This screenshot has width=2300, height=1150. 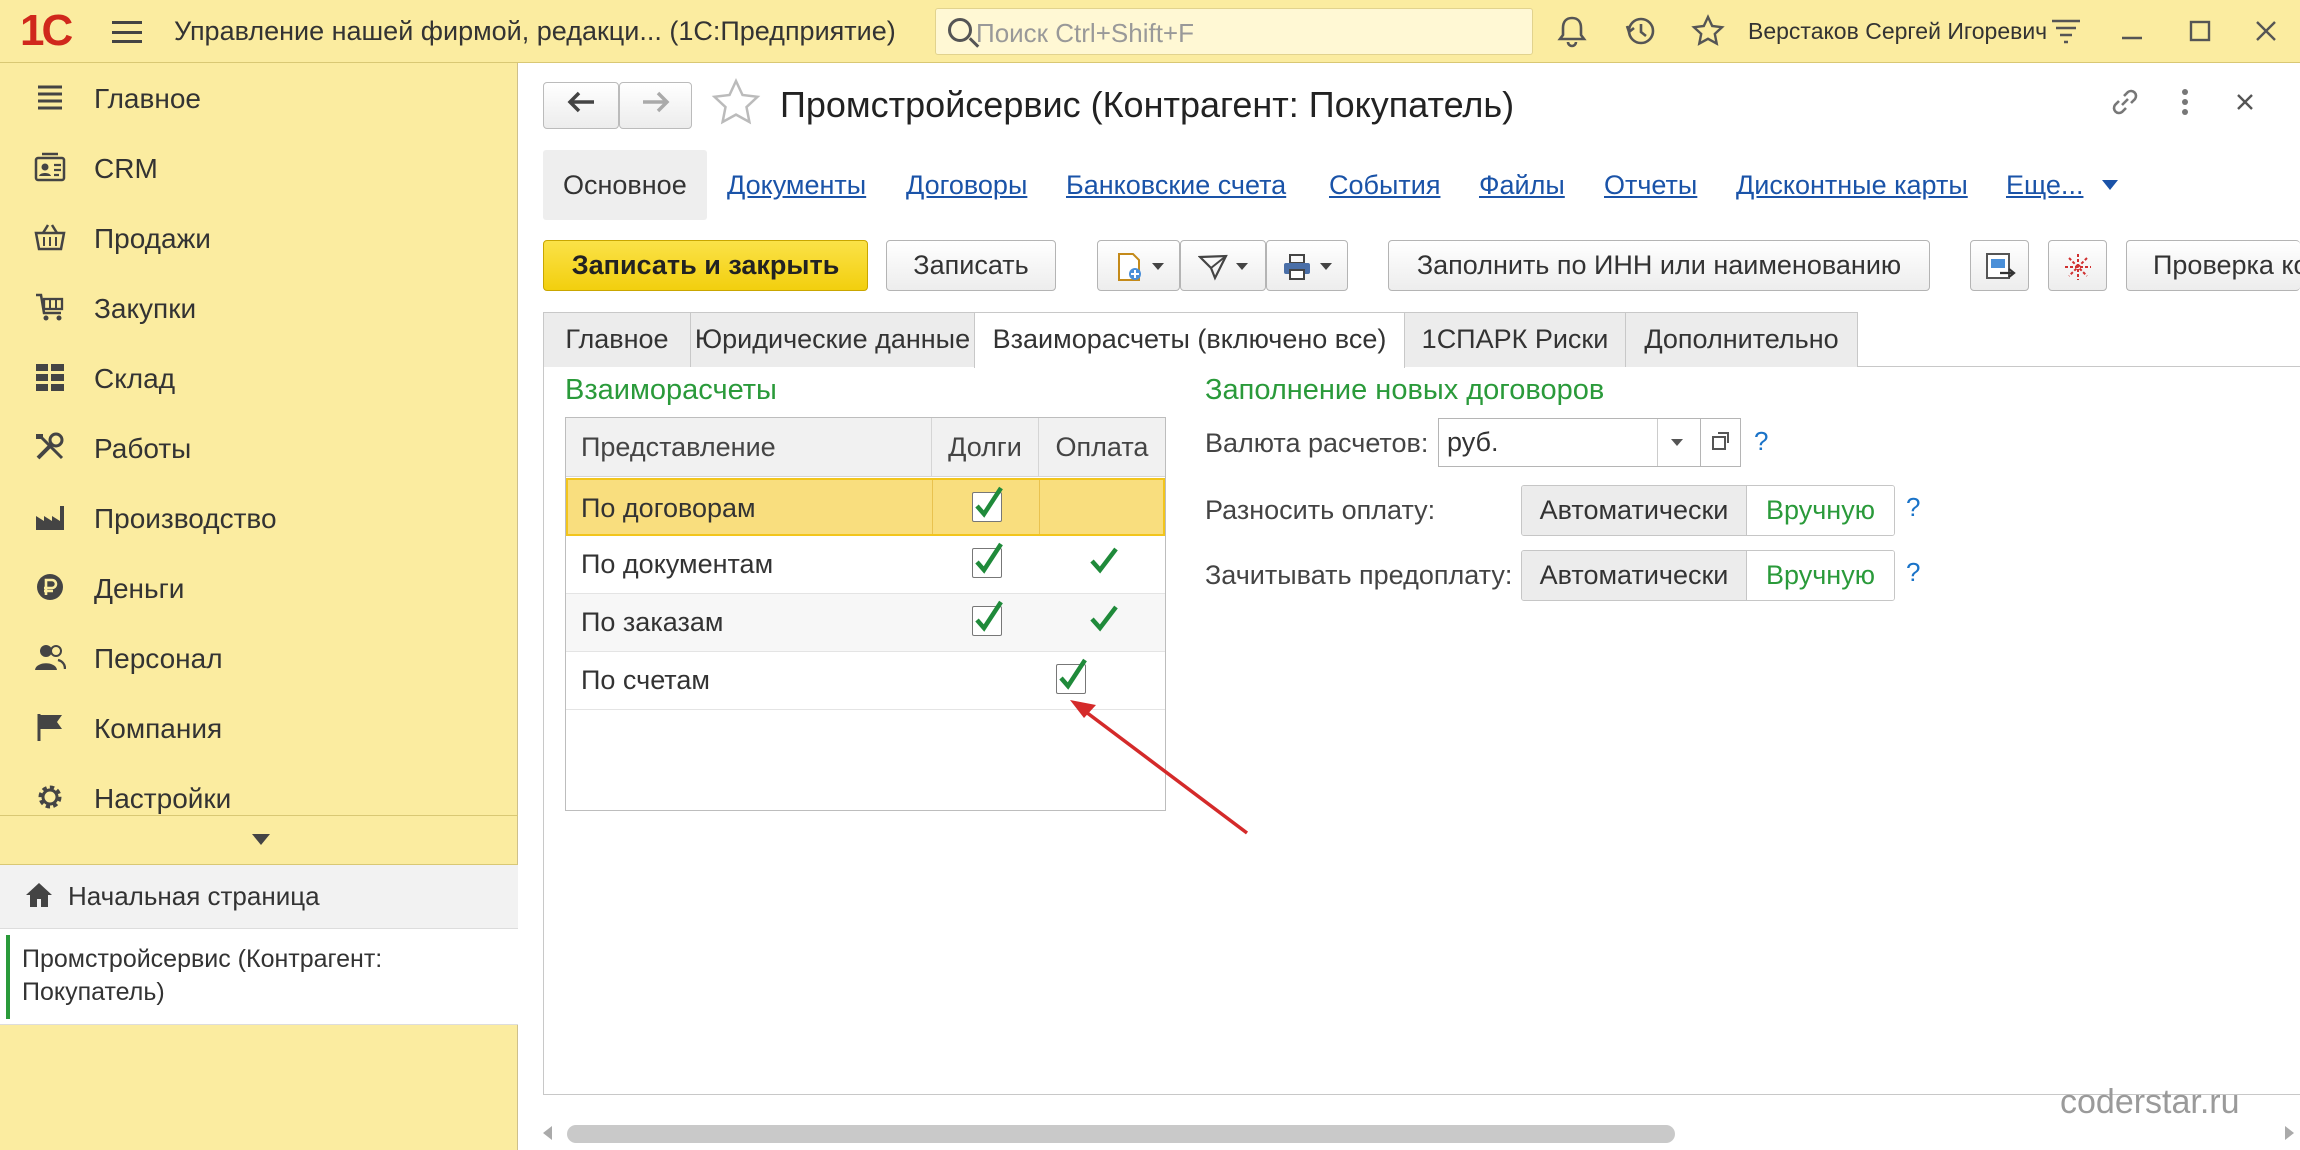 I want to click on new-contracts-group-title: Заполнение новых договоров, so click(x=1405, y=390).